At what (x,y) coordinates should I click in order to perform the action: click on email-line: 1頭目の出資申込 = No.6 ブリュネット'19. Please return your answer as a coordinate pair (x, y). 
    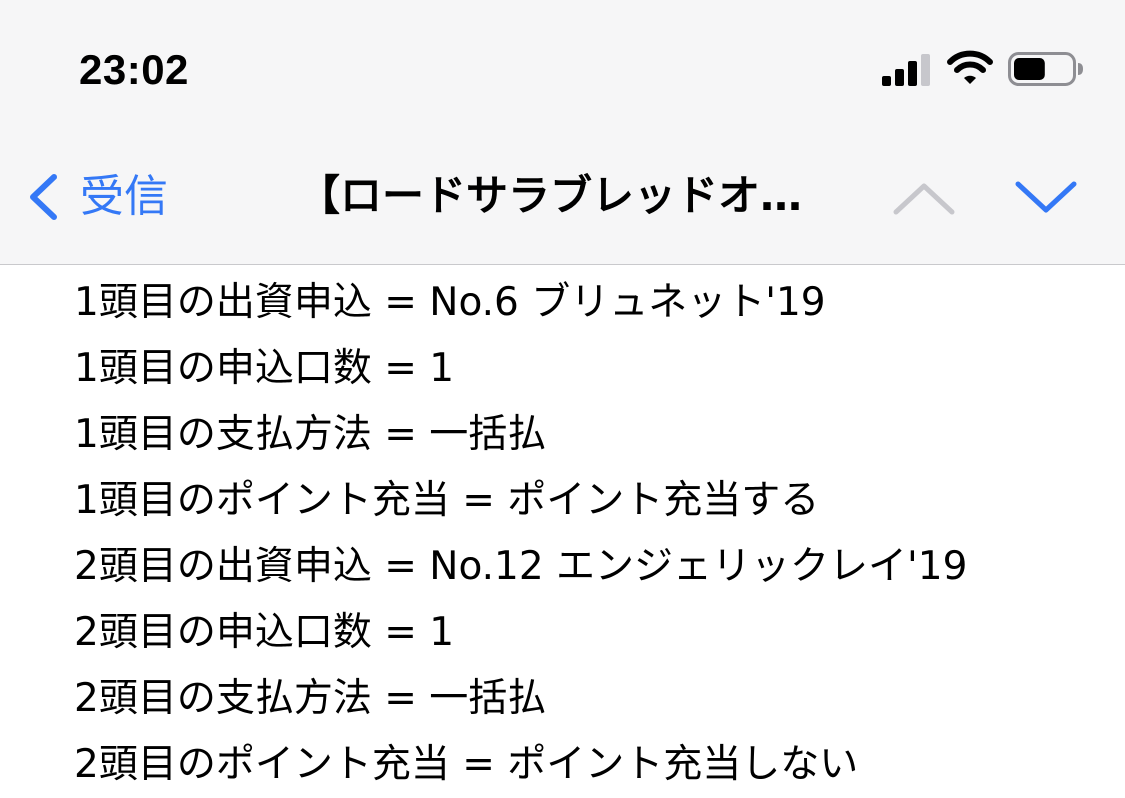
    Looking at the image, I should click on (450, 302).